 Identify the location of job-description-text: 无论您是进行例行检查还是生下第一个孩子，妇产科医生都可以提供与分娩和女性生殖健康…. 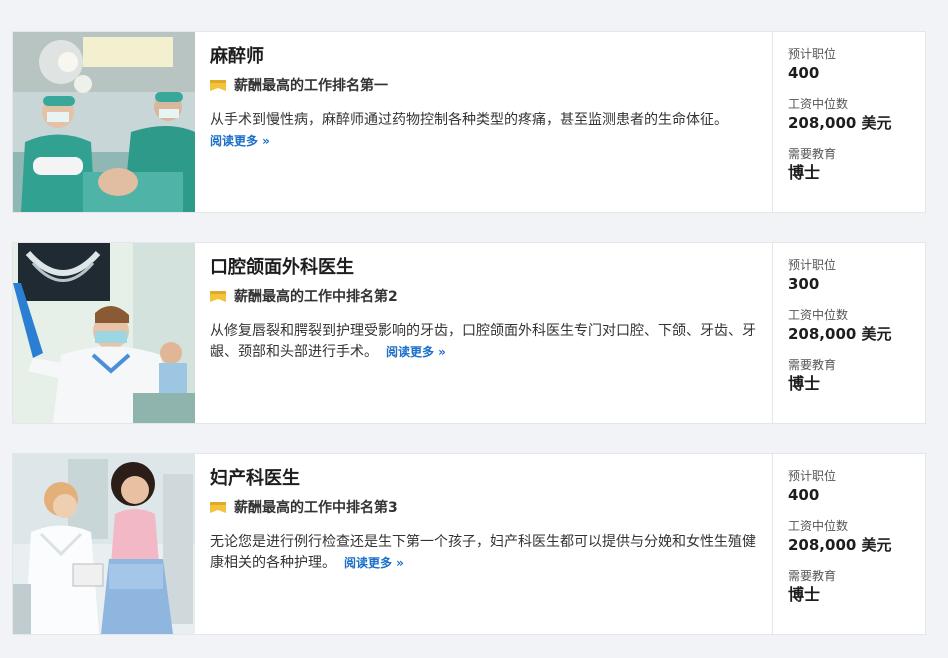
(483, 552).